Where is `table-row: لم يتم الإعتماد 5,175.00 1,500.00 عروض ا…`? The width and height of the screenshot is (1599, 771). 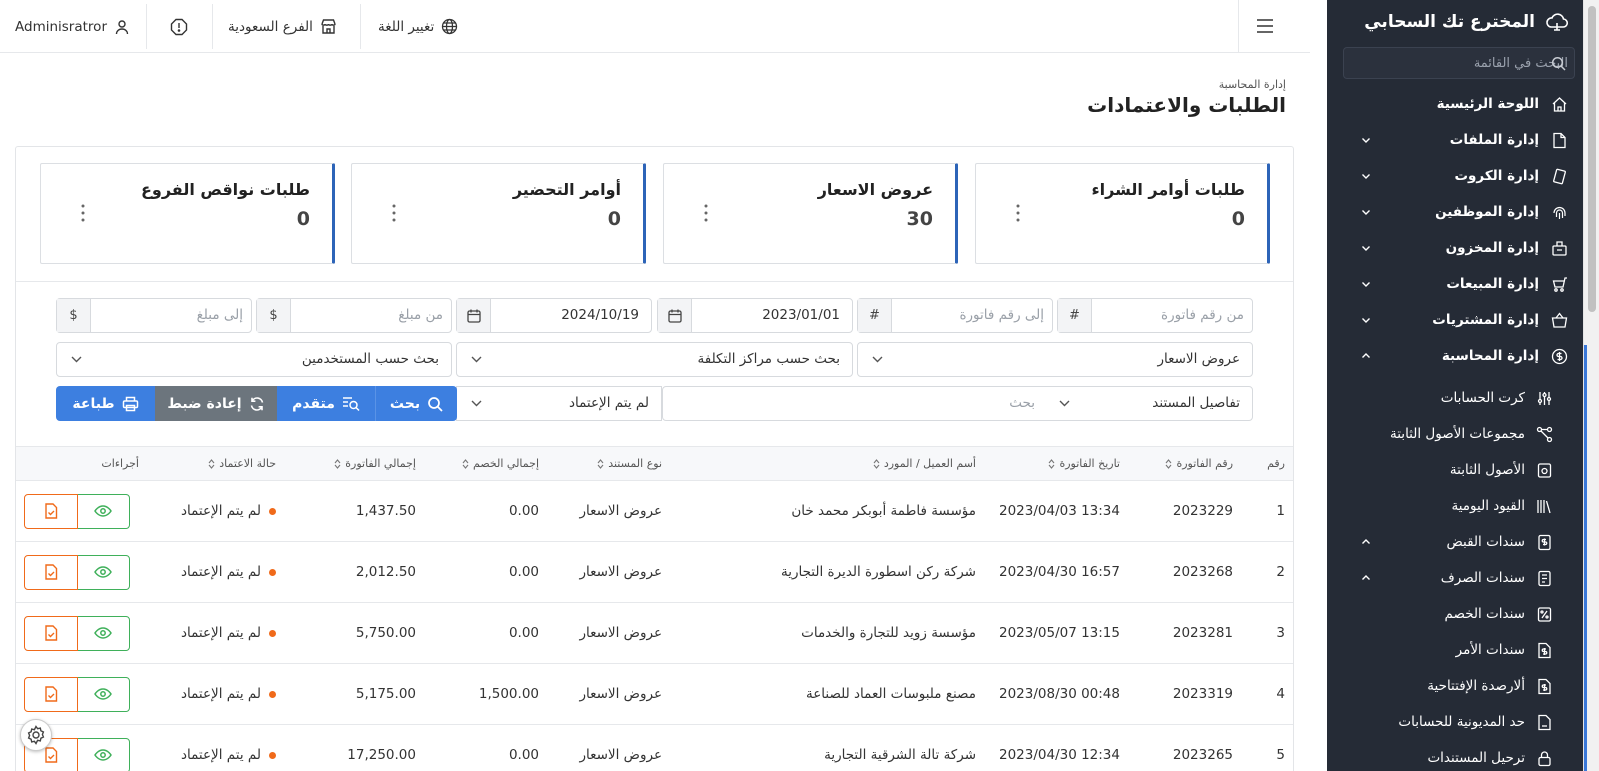 table-row: لم يتم الإعتماد 5,175.00 1,500.00 عروض ا… is located at coordinates (654, 694).